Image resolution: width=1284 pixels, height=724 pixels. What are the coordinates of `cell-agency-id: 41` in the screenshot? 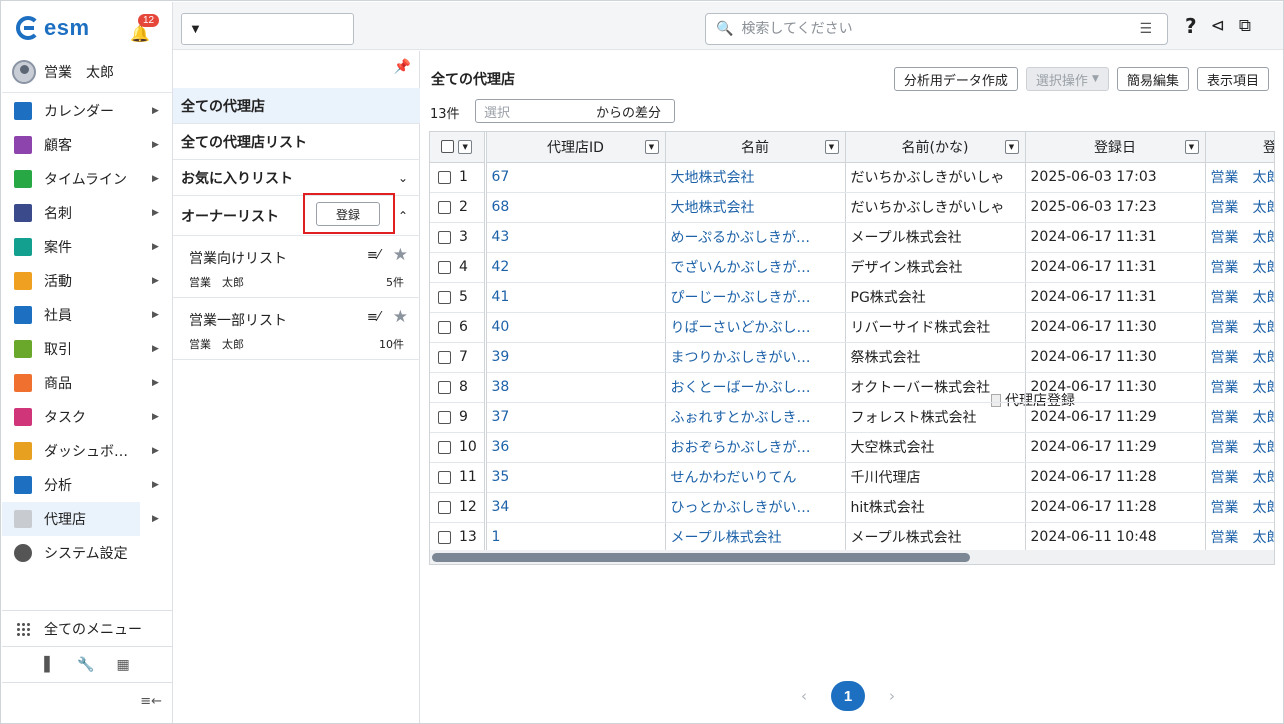 It's located at (575, 297).